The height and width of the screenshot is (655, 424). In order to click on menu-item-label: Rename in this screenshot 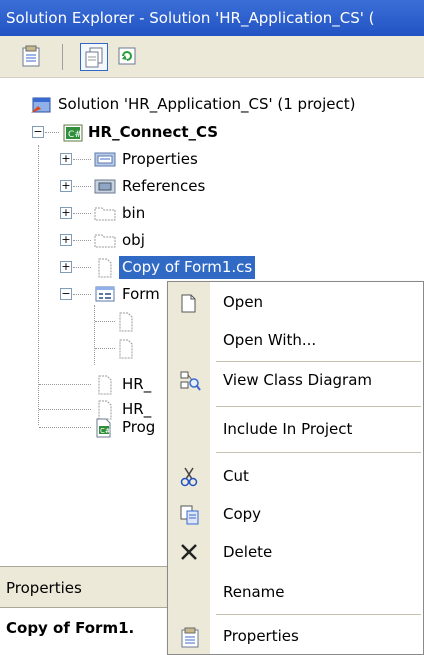, I will do `click(254, 592)`.